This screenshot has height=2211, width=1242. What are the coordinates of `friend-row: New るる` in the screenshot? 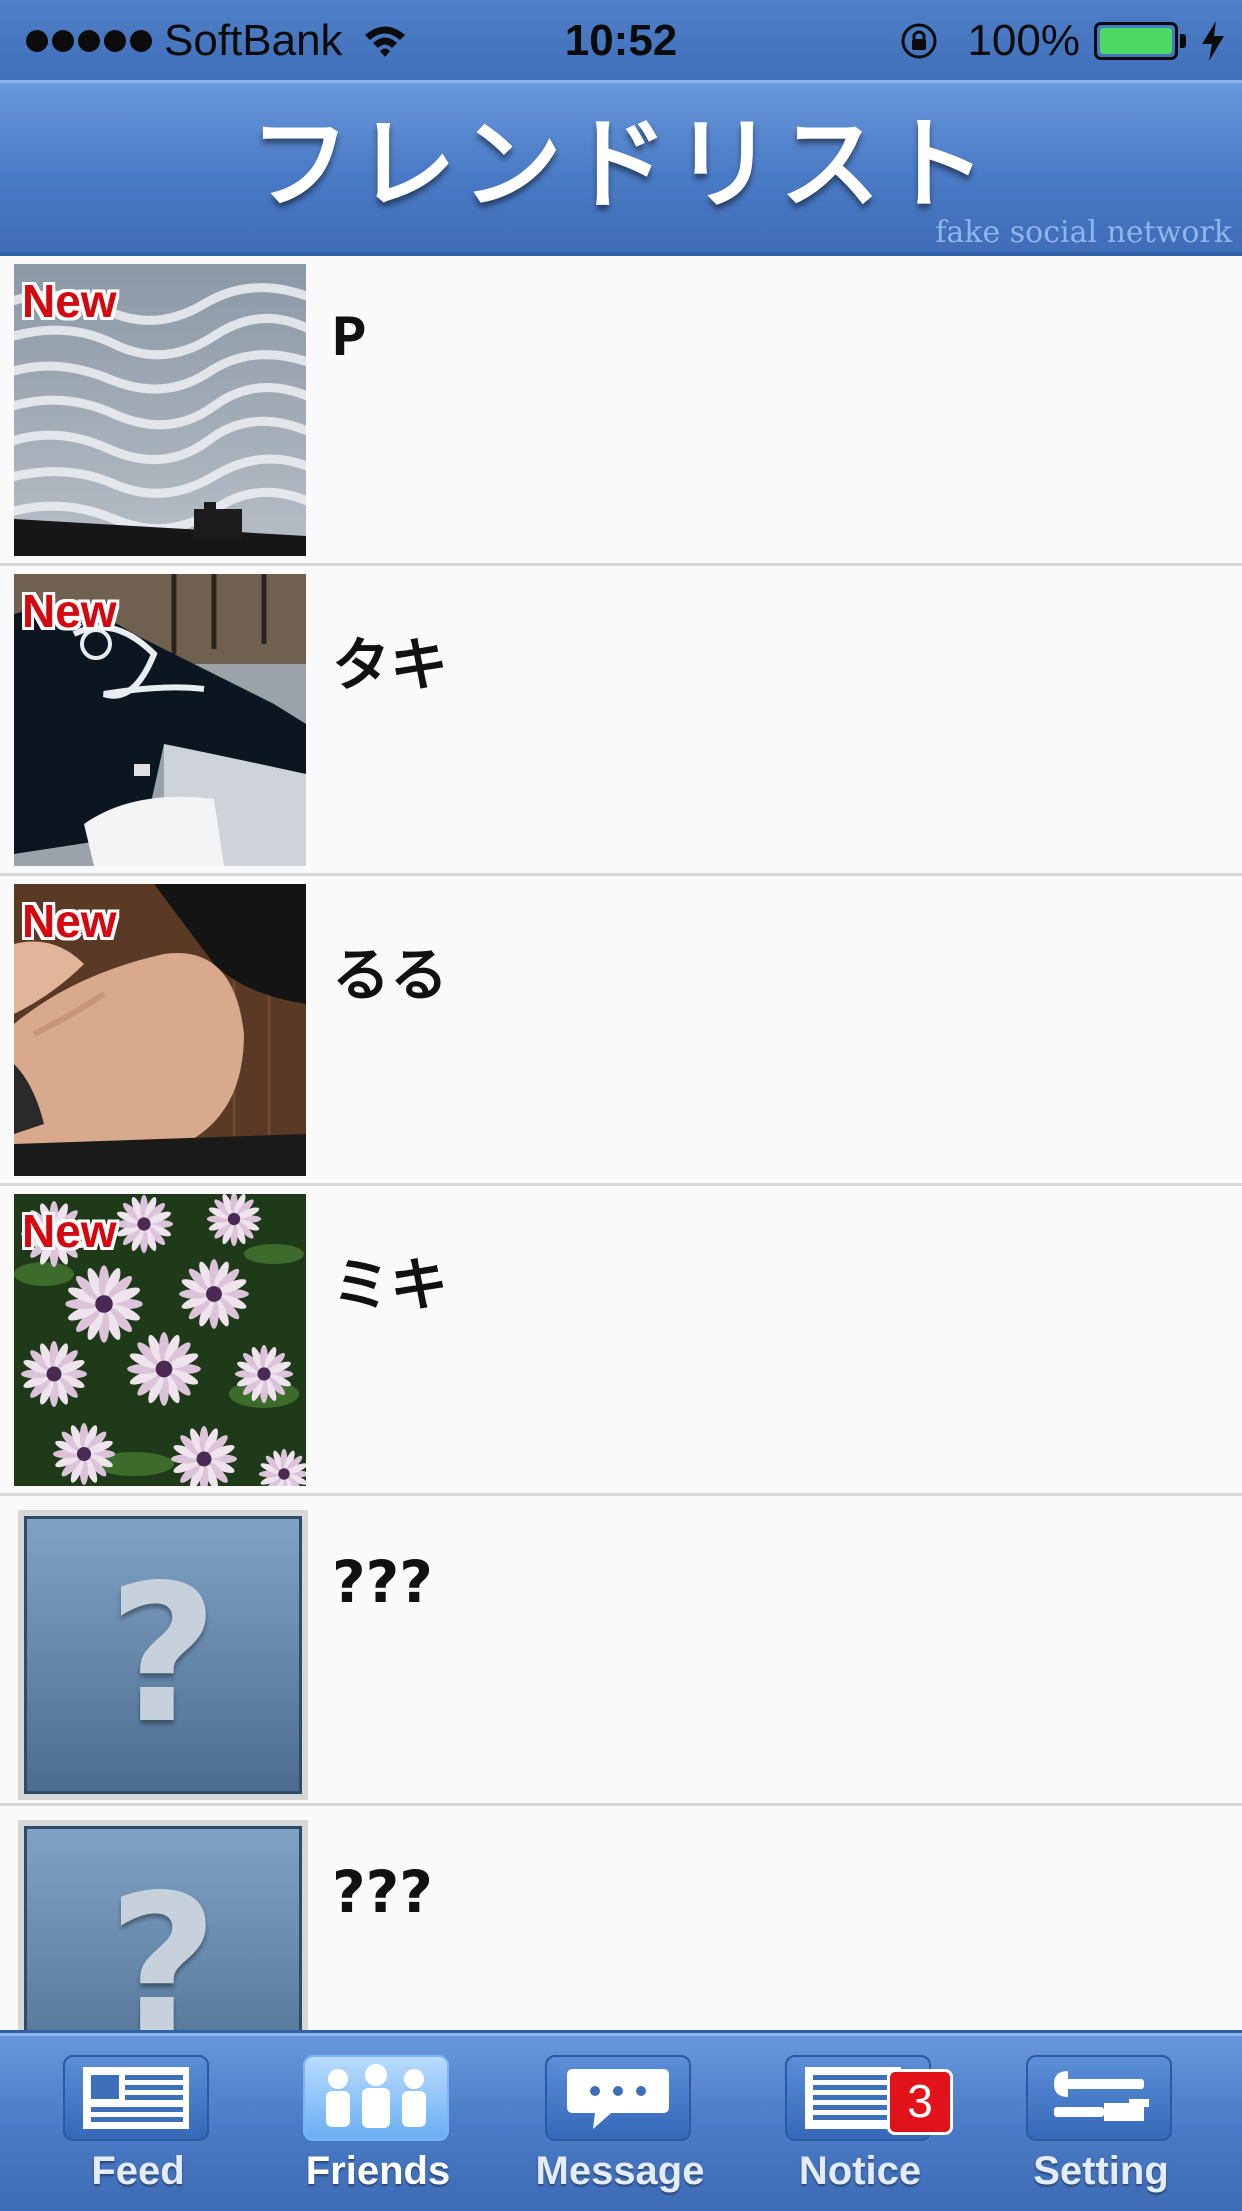 It's located at (621, 1031).